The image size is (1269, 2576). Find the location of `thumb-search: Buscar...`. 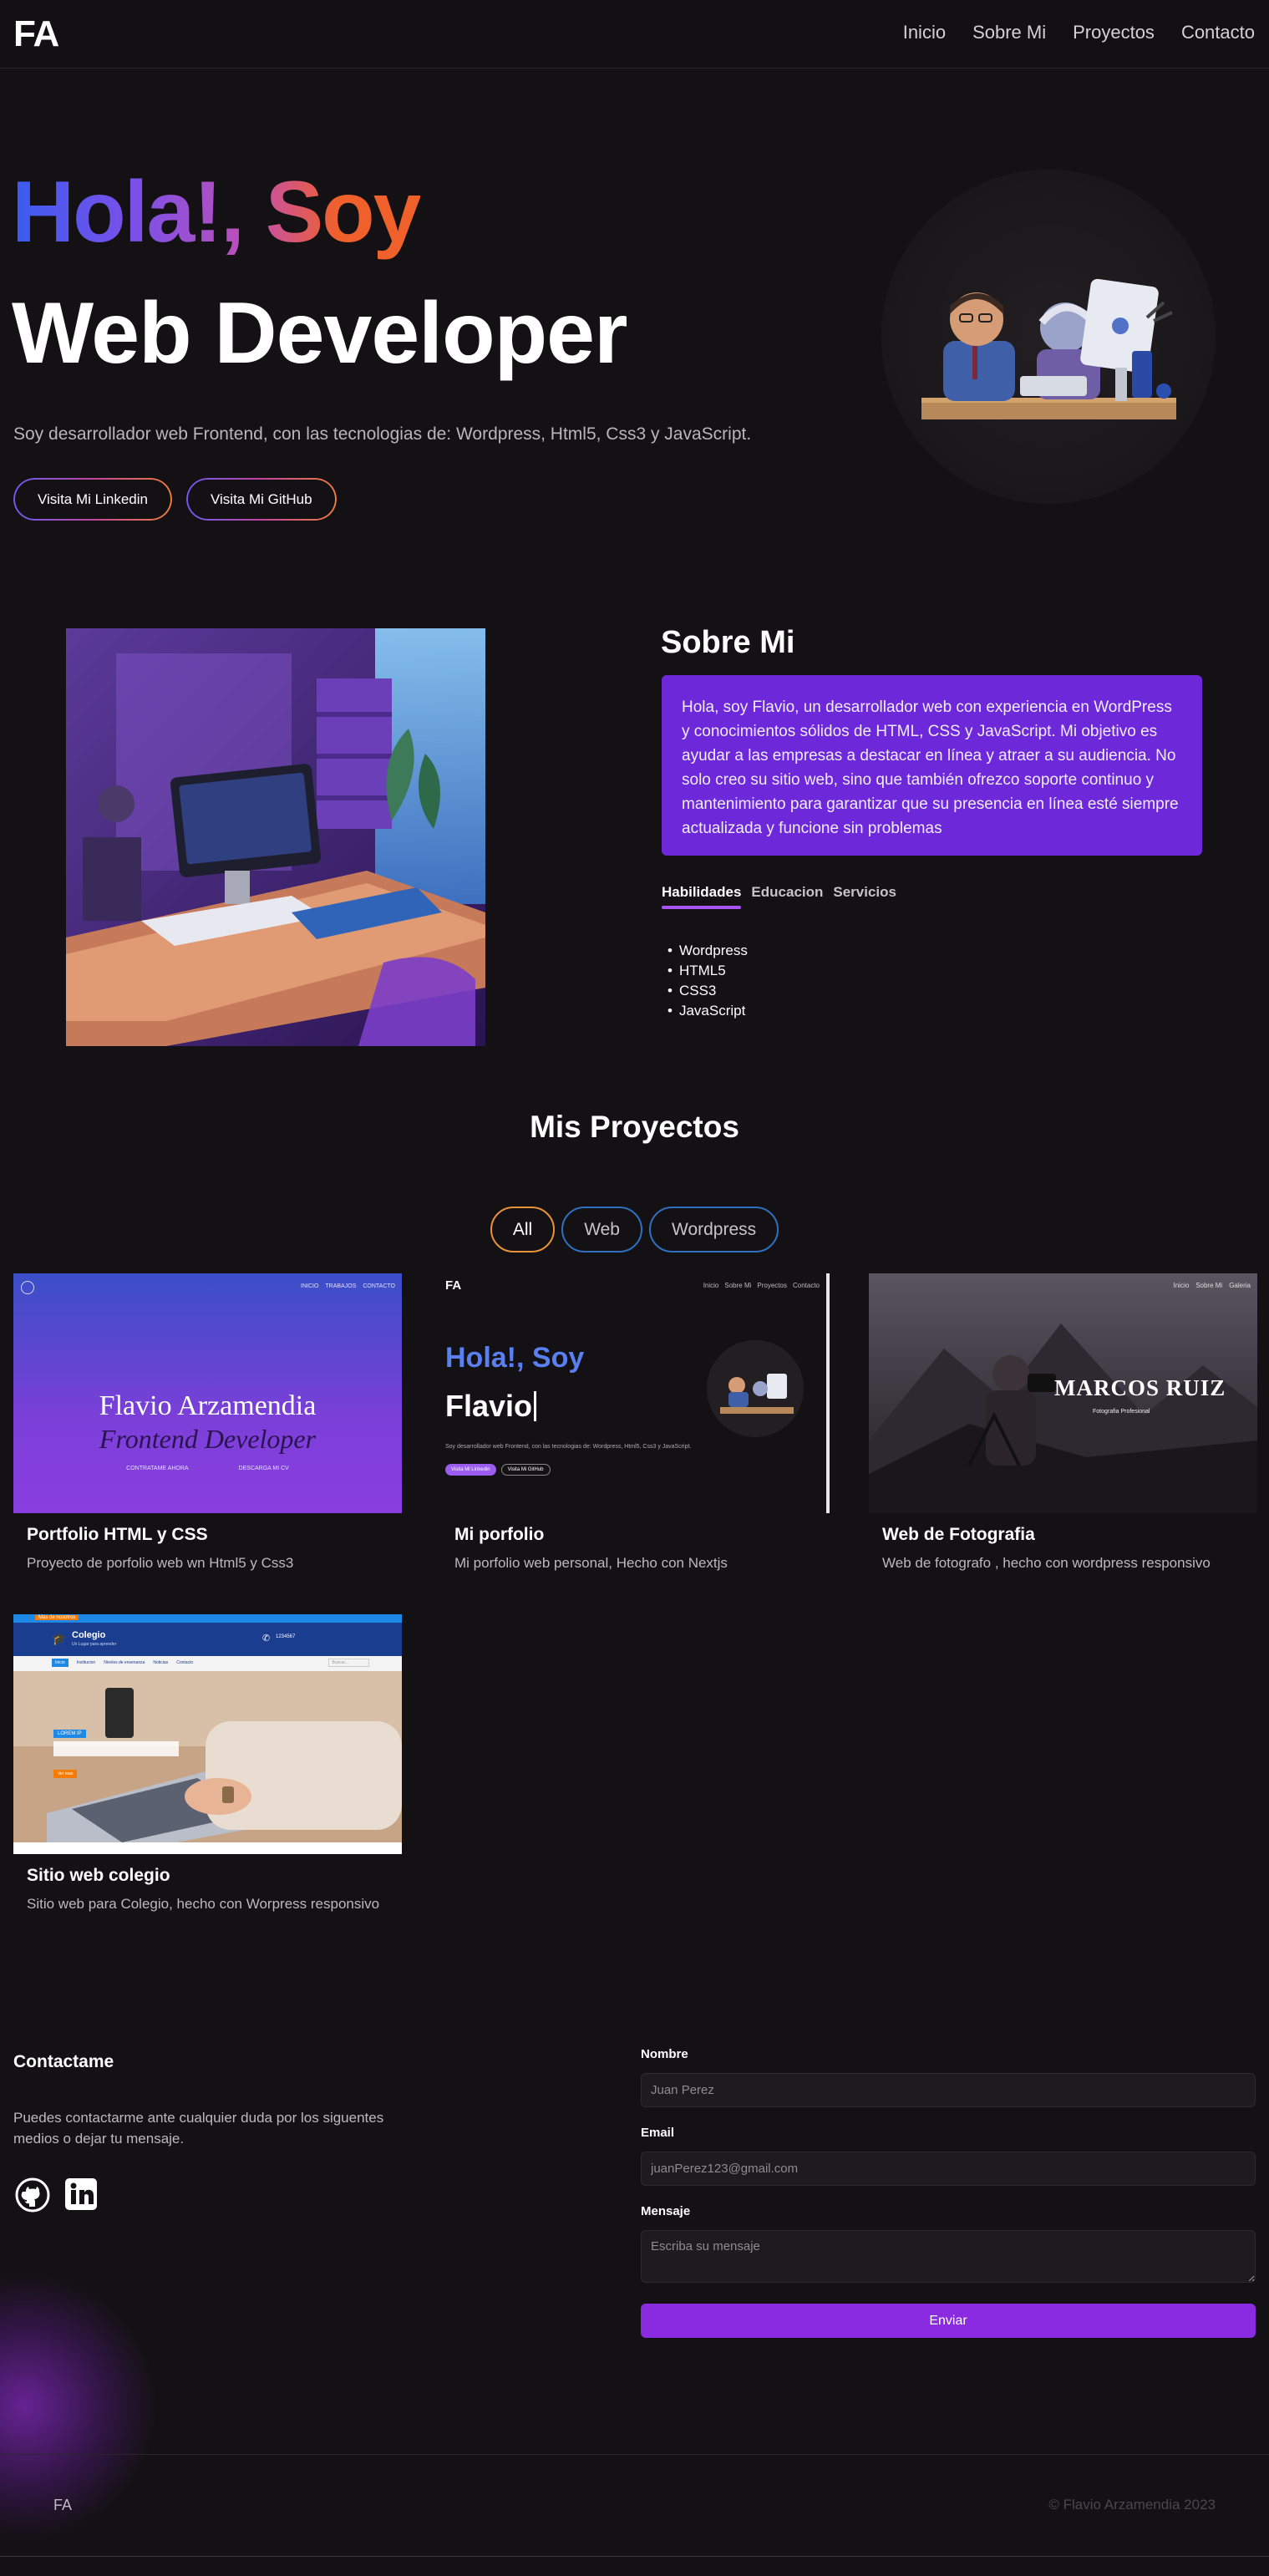

thumb-search: Buscar... is located at coordinates (348, 1663).